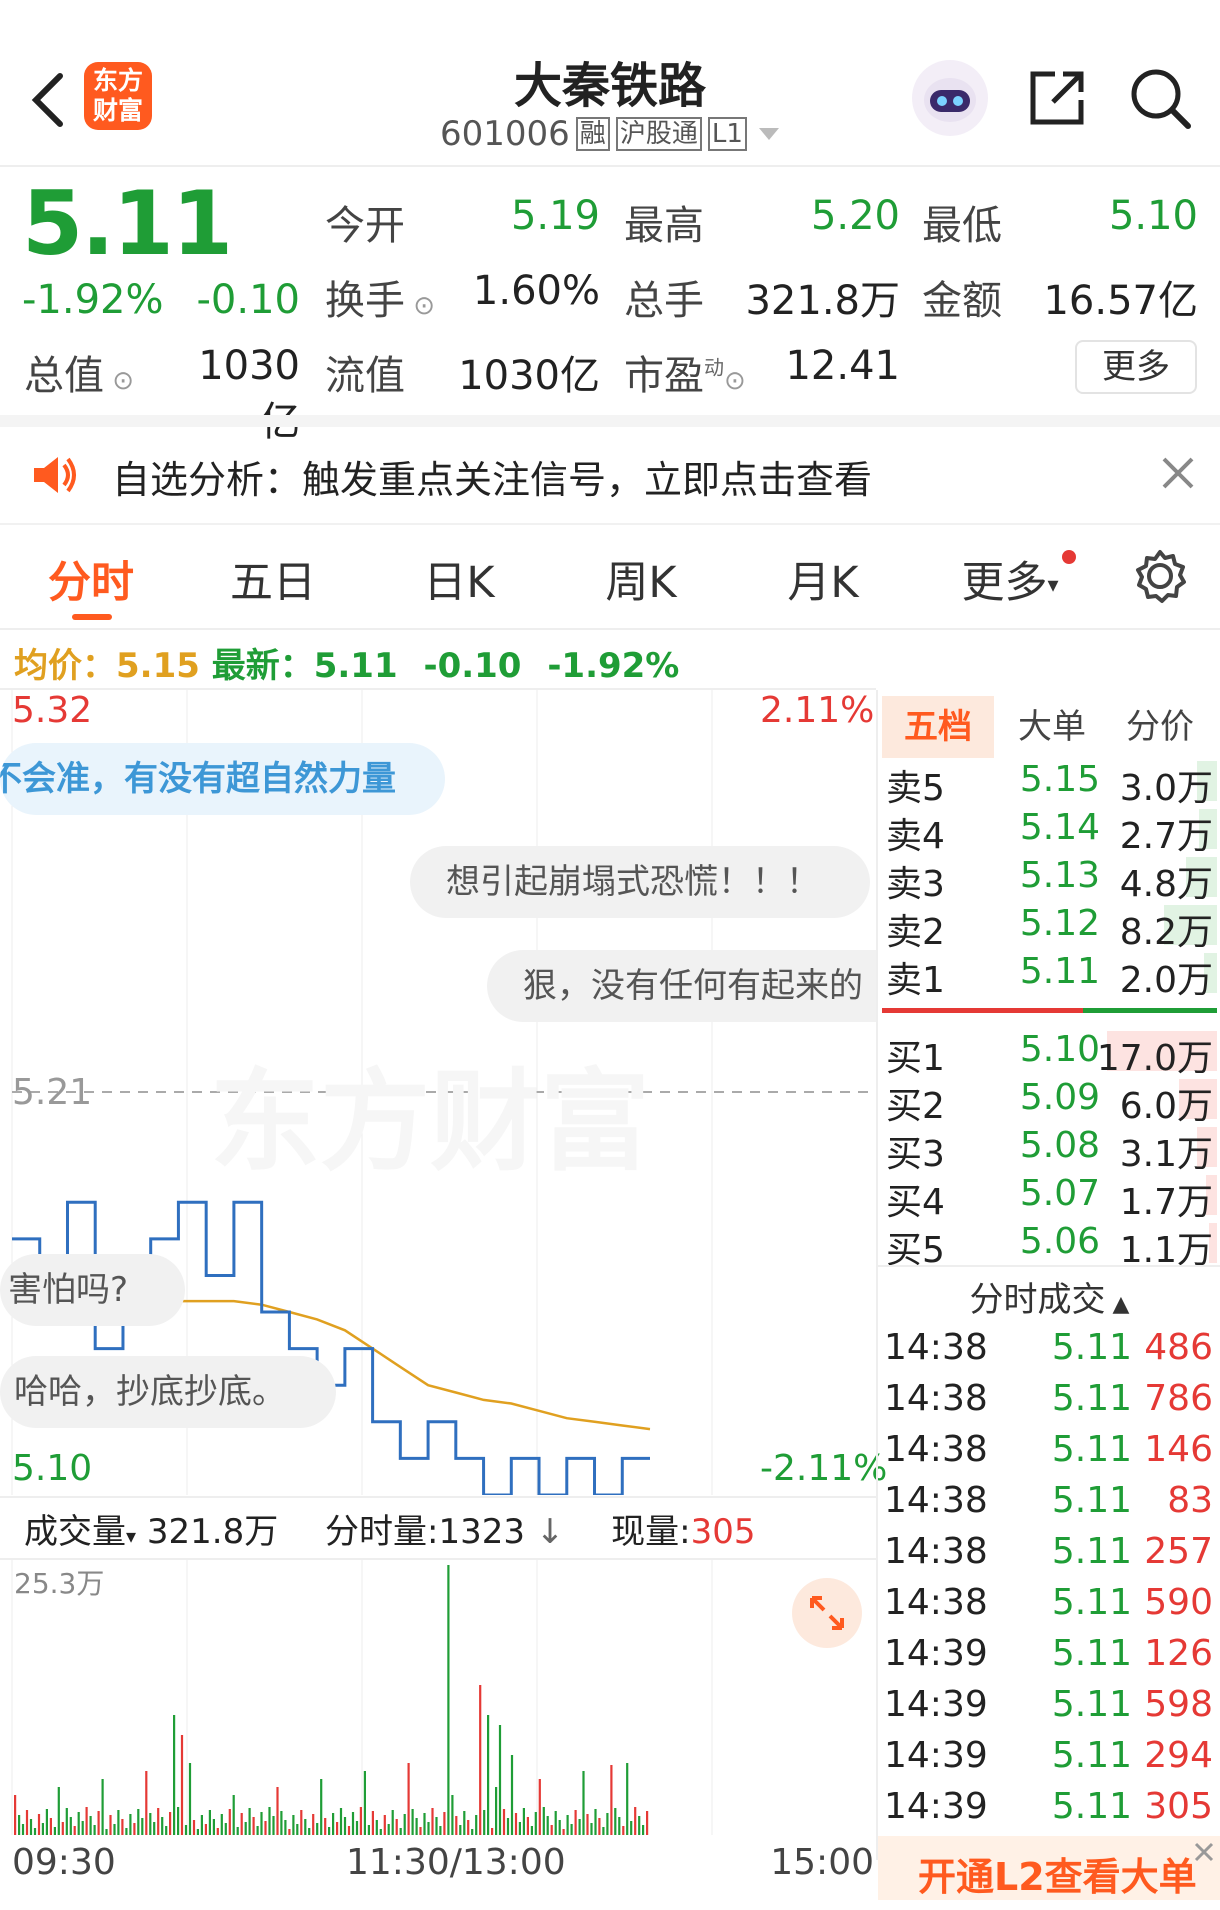 The width and height of the screenshot is (1220, 1910). Describe the element at coordinates (620, 134) in the screenshot. I see `stock-code-row: 601006 融 沪股通 L1` at that location.